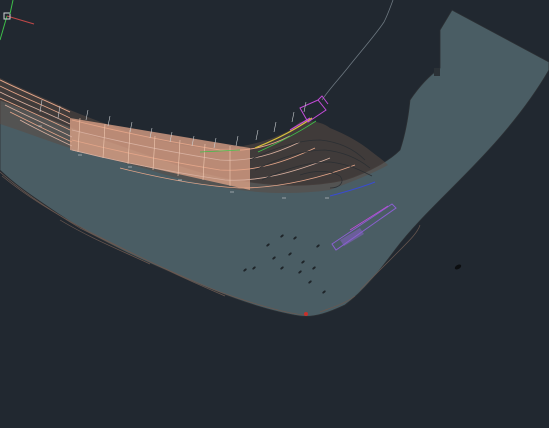 Image resolution: width=549 pixels, height=428 pixels. What do you see at coordinates (306, 314) in the screenshot?
I see `survey-marker` at bounding box center [306, 314].